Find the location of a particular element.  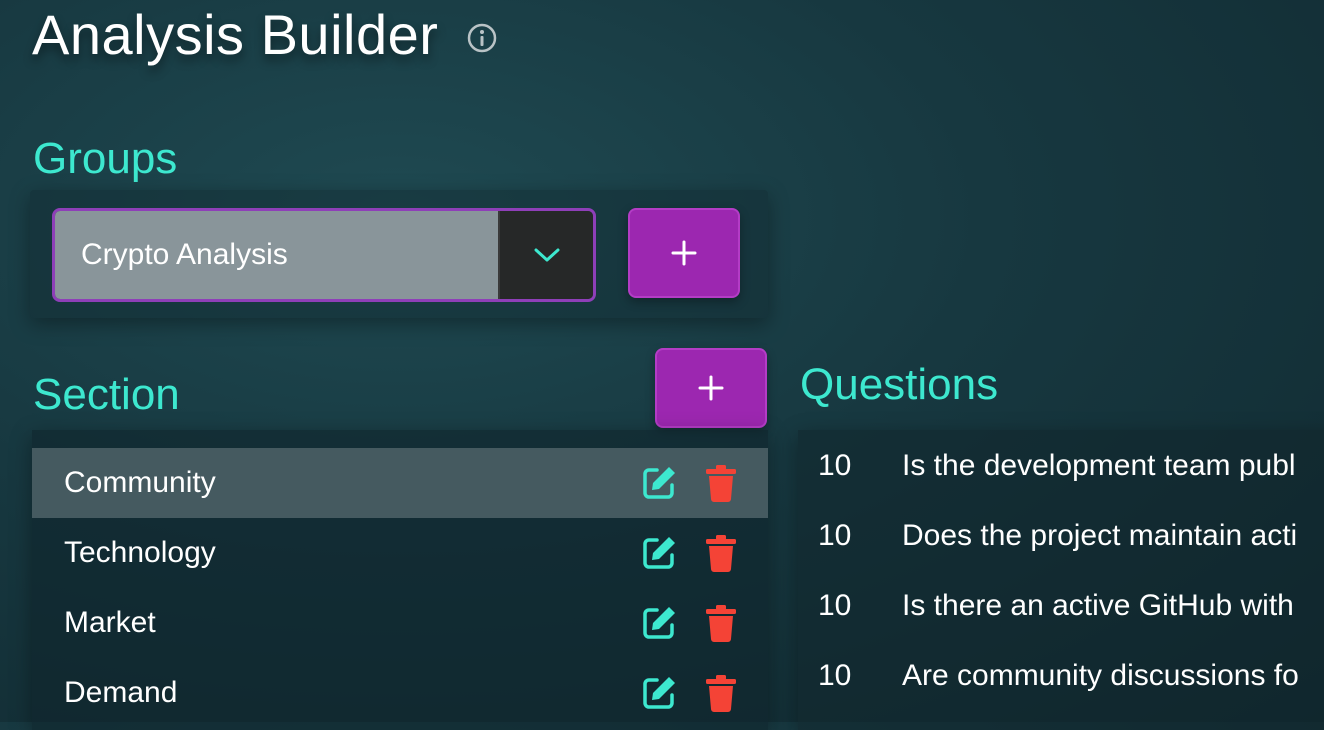

section-item-community: Community is located at coordinates (400, 483).